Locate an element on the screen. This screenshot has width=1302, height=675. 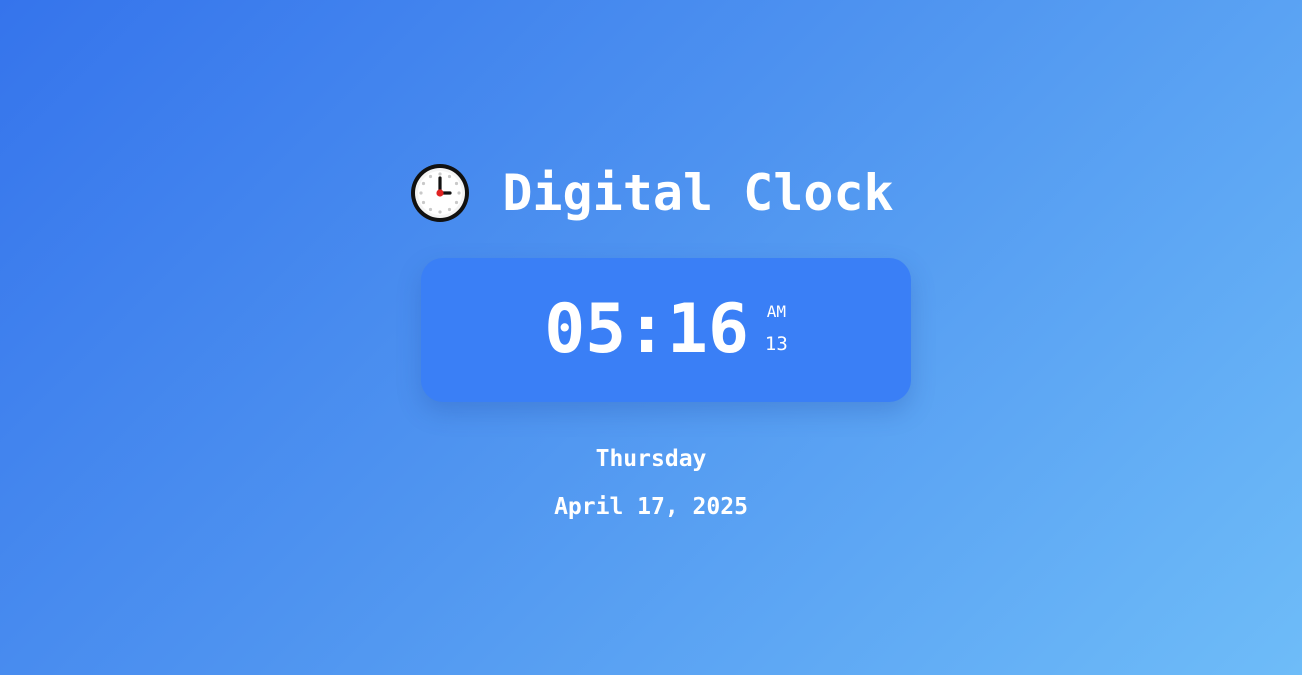
time-meta: AM 13 is located at coordinates (776, 329).